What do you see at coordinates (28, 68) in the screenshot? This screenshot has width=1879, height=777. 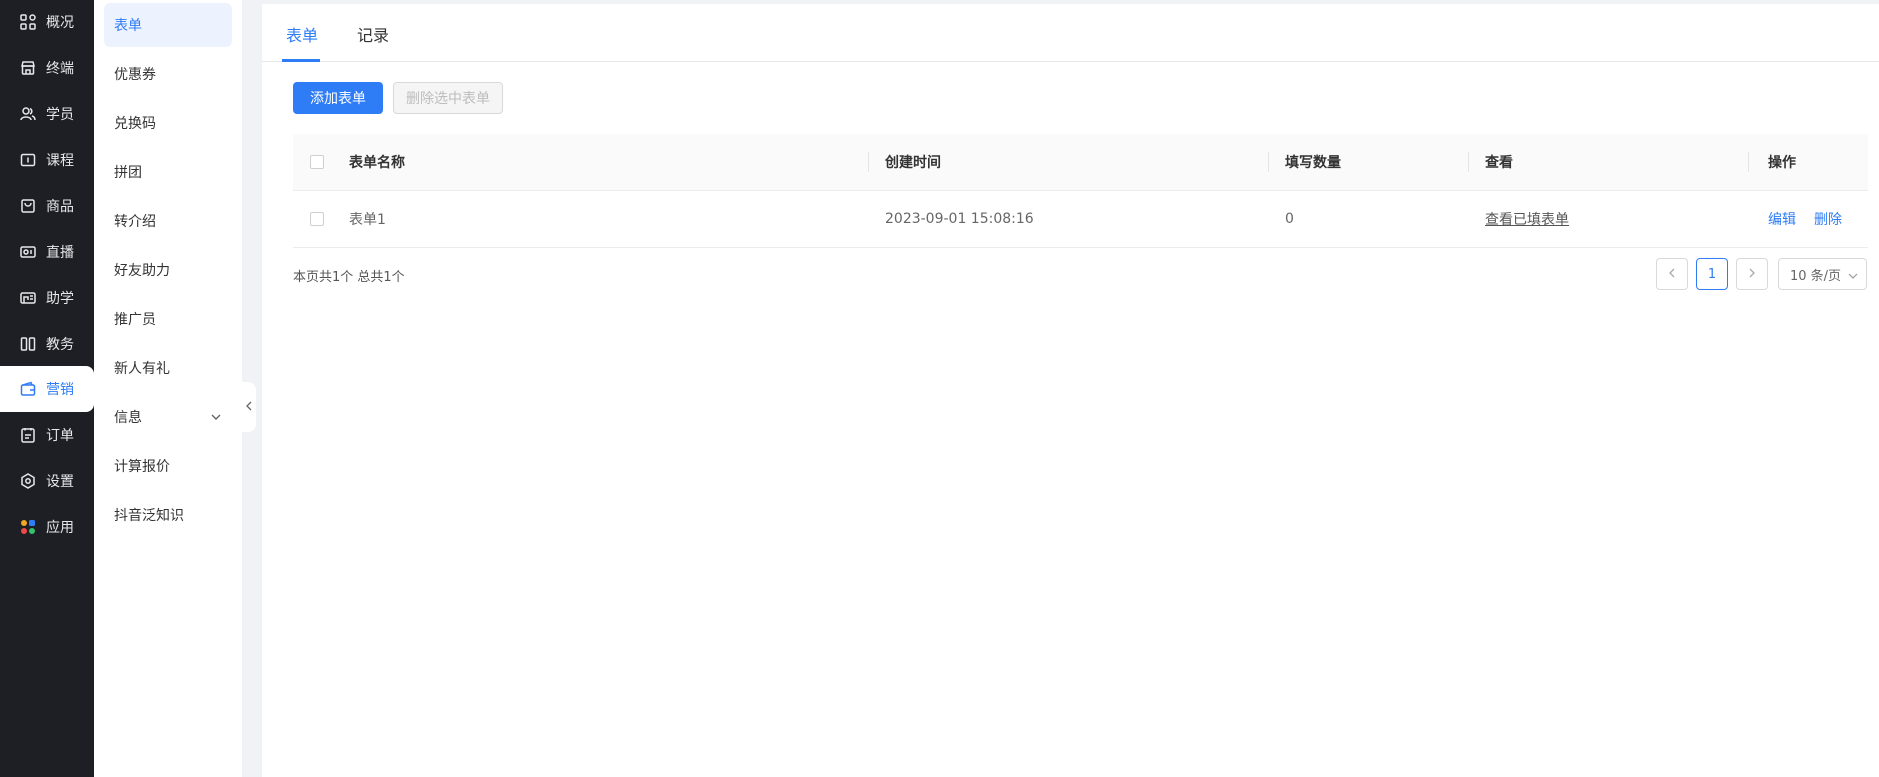 I see `store-icon` at bounding box center [28, 68].